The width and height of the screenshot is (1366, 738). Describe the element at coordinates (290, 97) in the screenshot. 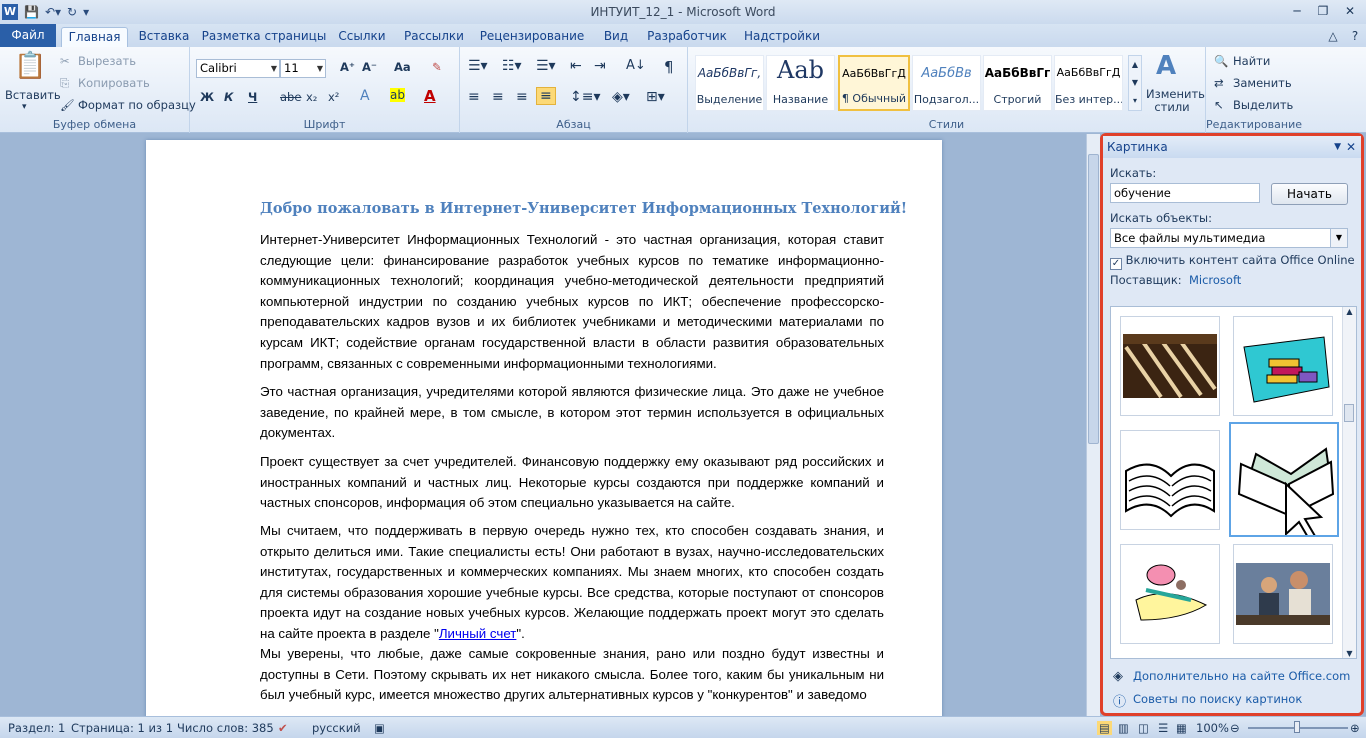

I see `strikethrough-button: abe` at that location.